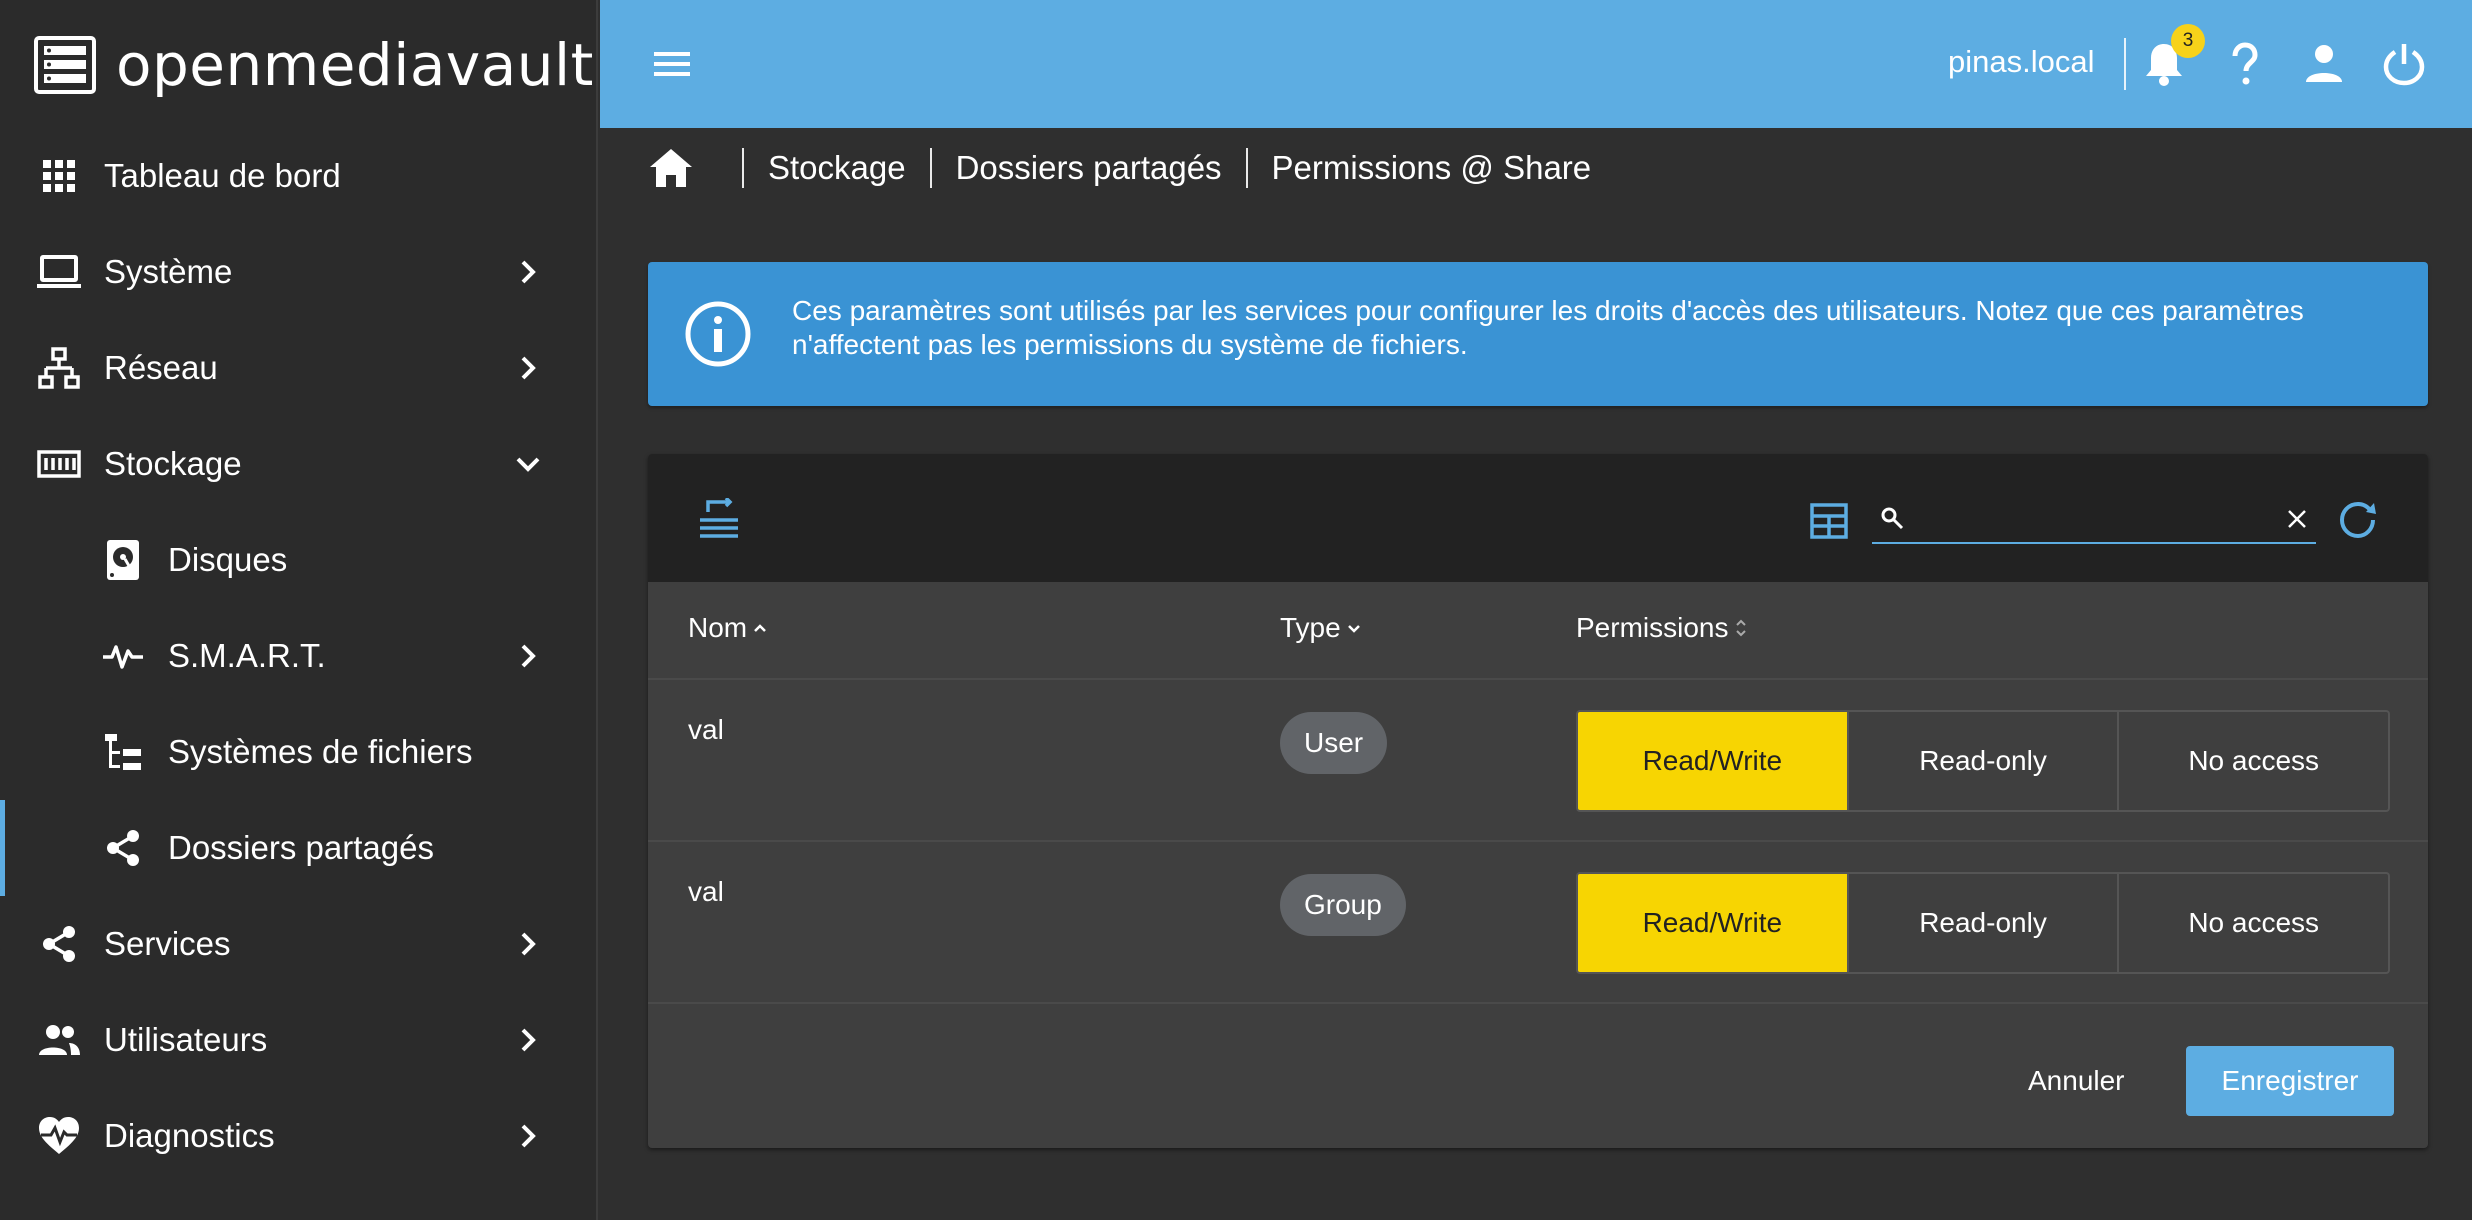  I want to click on heart-pulse-icon, so click(59, 1136).